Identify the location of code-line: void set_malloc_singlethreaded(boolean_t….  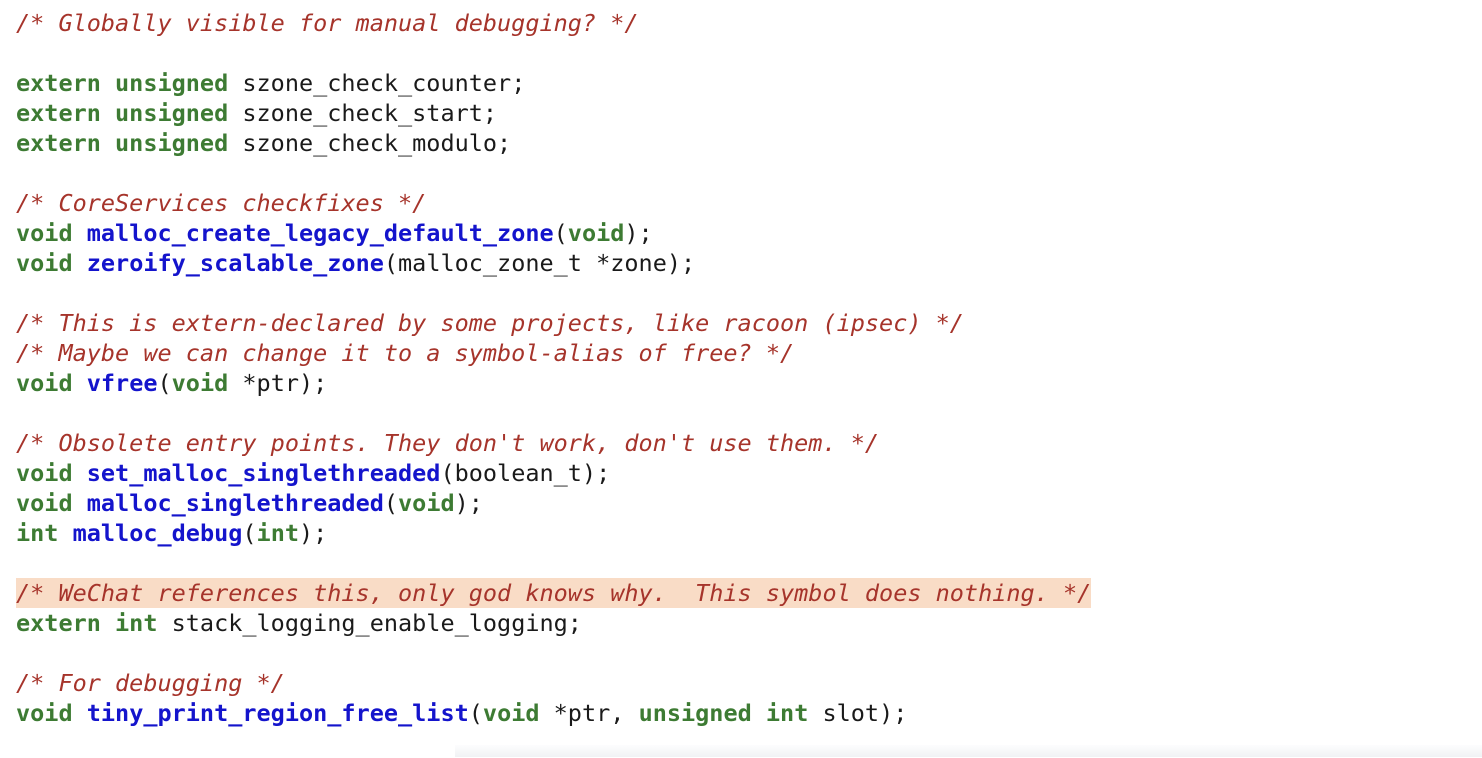
(749, 473).